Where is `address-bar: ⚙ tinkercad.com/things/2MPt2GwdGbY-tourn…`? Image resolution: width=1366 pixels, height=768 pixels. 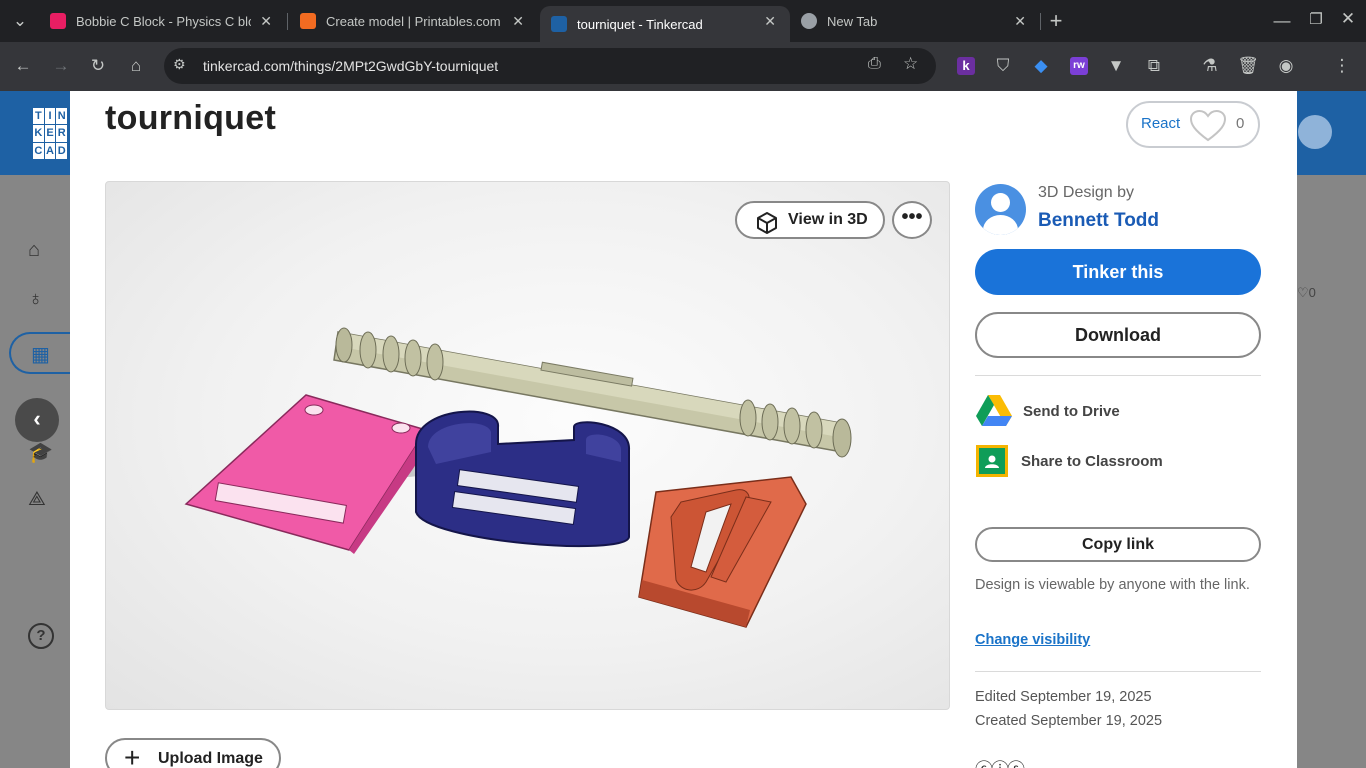
address-bar: ⚙ tinkercad.com/things/2MPt2GwdGbY-tourn… is located at coordinates (550, 66).